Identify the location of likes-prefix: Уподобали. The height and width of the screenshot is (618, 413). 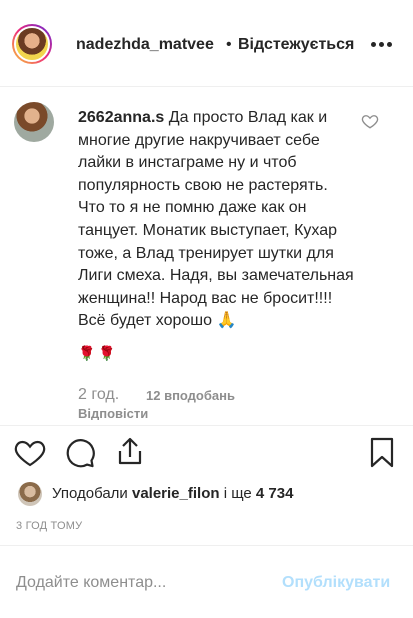
(90, 493).